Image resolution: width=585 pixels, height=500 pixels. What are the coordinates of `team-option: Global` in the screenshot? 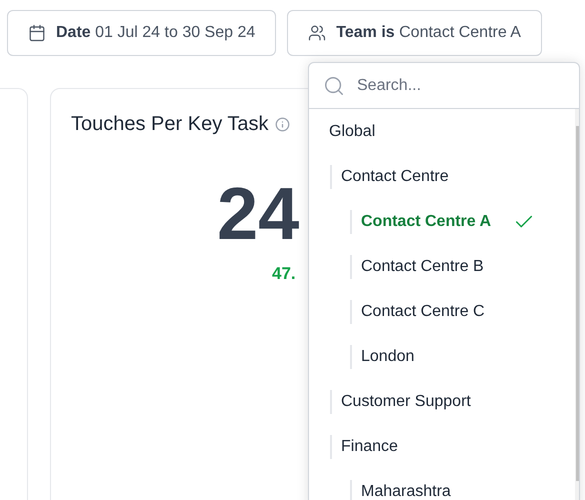 It's located at (352, 132).